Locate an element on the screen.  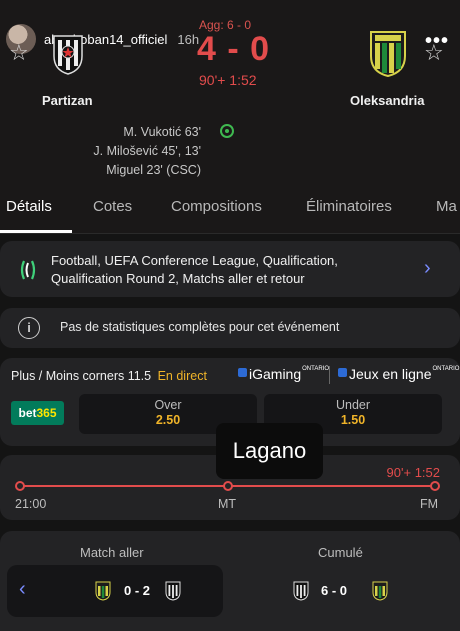
home-team-name: Partizan is located at coordinates (67, 100).